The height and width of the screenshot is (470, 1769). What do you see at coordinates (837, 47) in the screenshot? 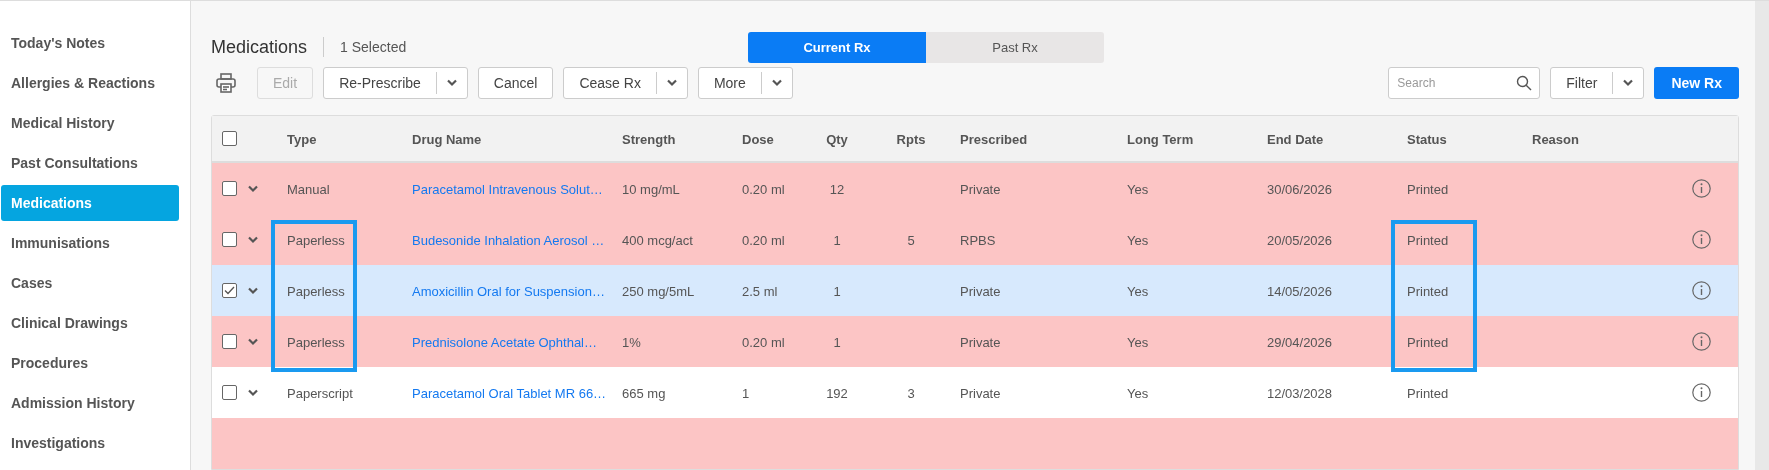
I see `tab: Current Rx` at bounding box center [837, 47].